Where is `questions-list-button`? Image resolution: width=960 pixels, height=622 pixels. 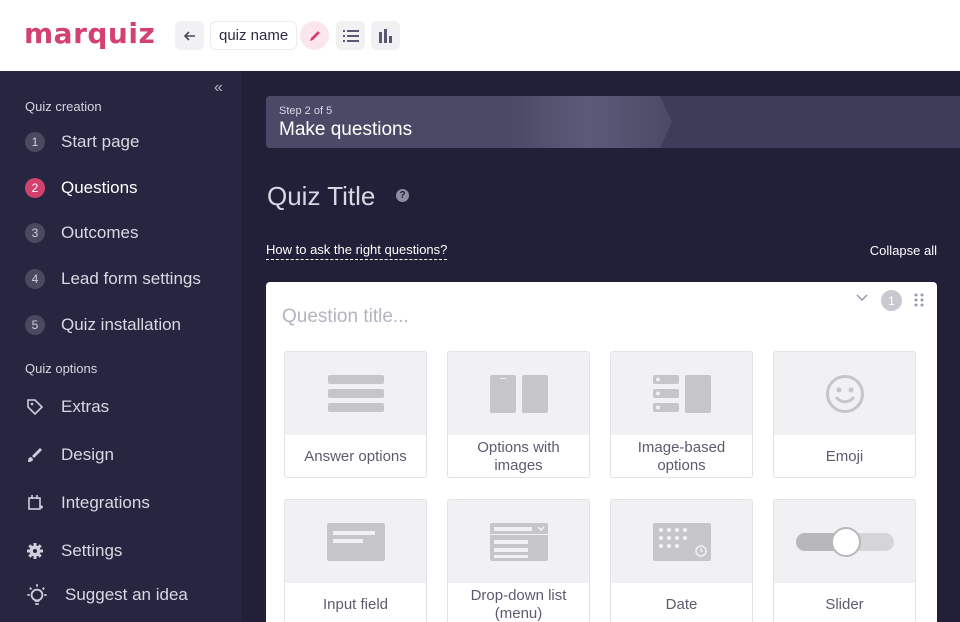
questions-list-button is located at coordinates (350, 35).